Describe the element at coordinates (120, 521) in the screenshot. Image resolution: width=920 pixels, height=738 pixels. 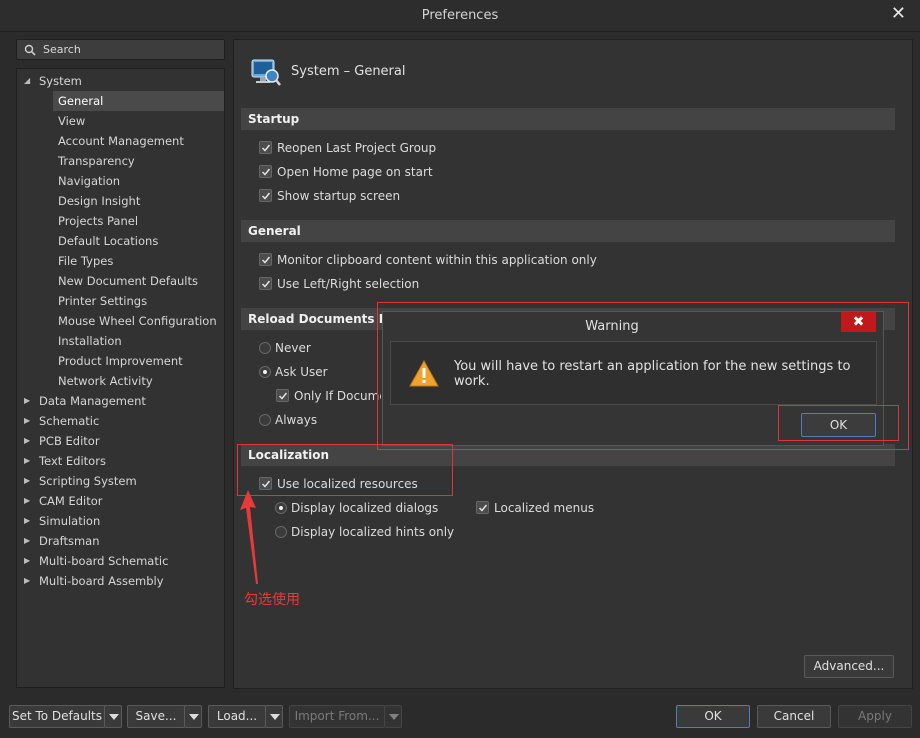
I see `tree-item-simulation: ▶ Simulation` at that location.